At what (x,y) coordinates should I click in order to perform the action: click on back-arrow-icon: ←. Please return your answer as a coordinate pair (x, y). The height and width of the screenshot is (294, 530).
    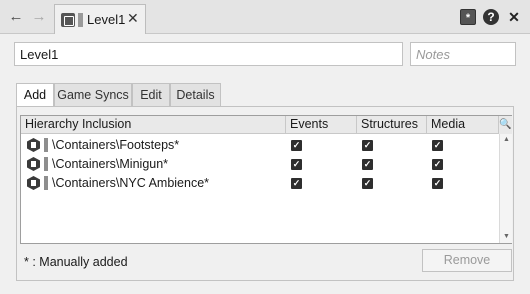
    Looking at the image, I should click on (16, 17).